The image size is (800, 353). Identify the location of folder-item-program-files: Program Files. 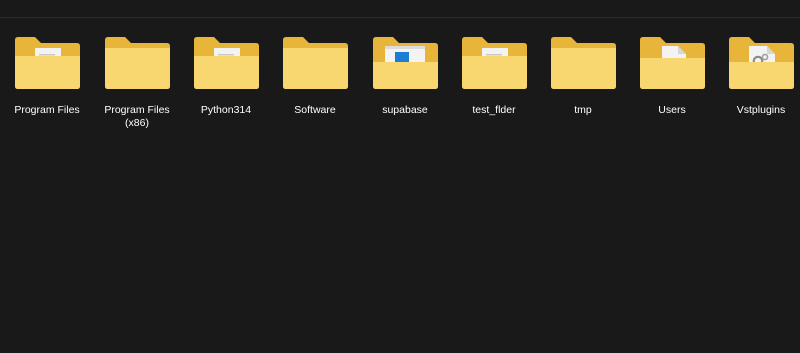
(47, 94).